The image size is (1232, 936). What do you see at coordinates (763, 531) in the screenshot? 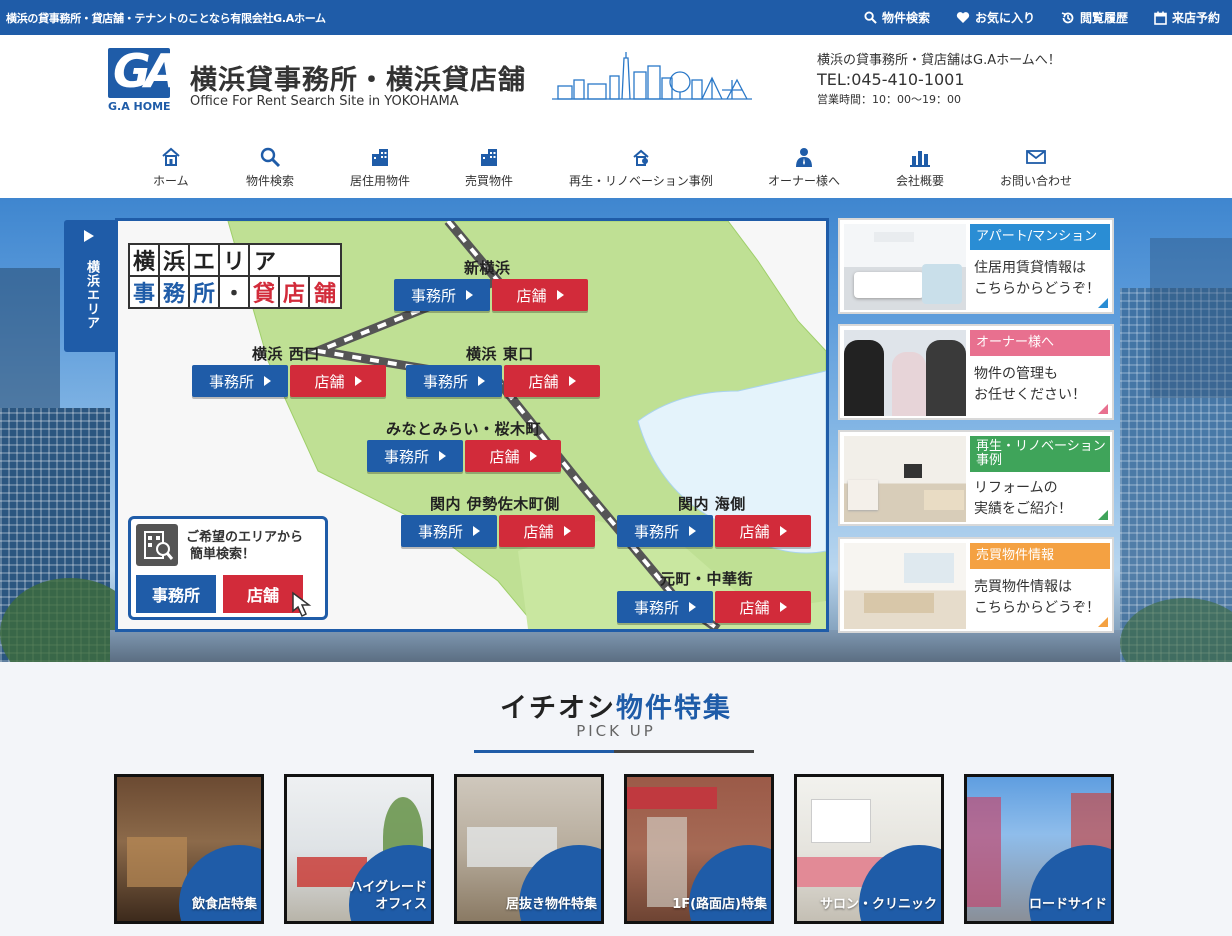
I see `shop-button-kannai-seaside: 店舗` at bounding box center [763, 531].